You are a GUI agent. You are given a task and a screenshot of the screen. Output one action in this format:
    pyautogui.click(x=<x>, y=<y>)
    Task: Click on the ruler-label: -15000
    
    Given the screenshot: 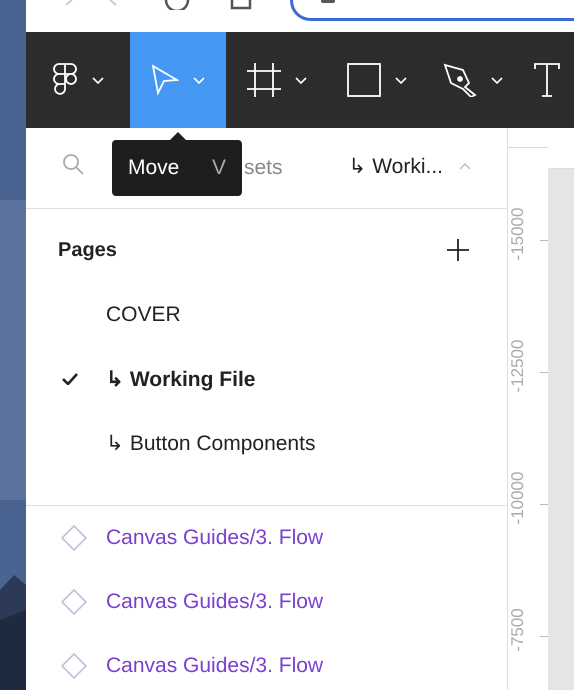 What is the action you would take?
    pyautogui.click(x=518, y=234)
    